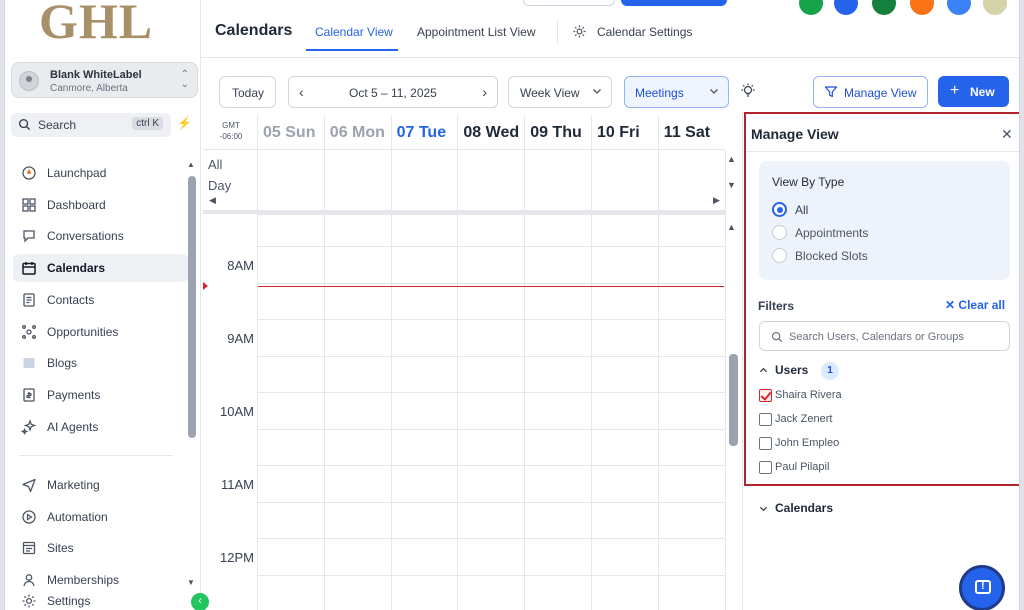  Describe the element at coordinates (765, 395) in the screenshot. I see `user-checkbox-shaira-rivera` at that location.